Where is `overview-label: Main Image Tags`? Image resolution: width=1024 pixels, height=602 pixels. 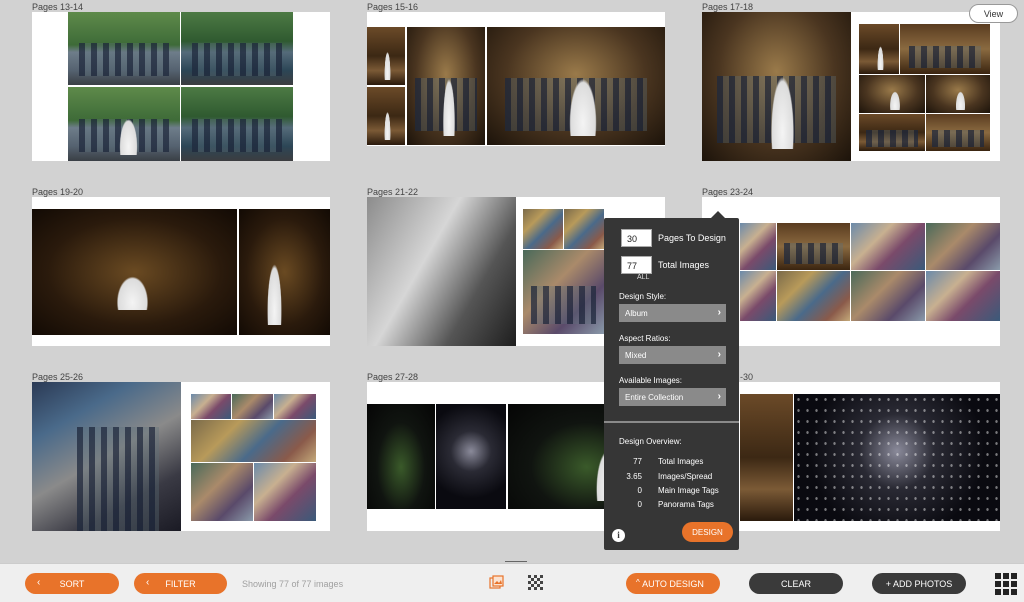 overview-label: Main Image Tags is located at coordinates (688, 490).